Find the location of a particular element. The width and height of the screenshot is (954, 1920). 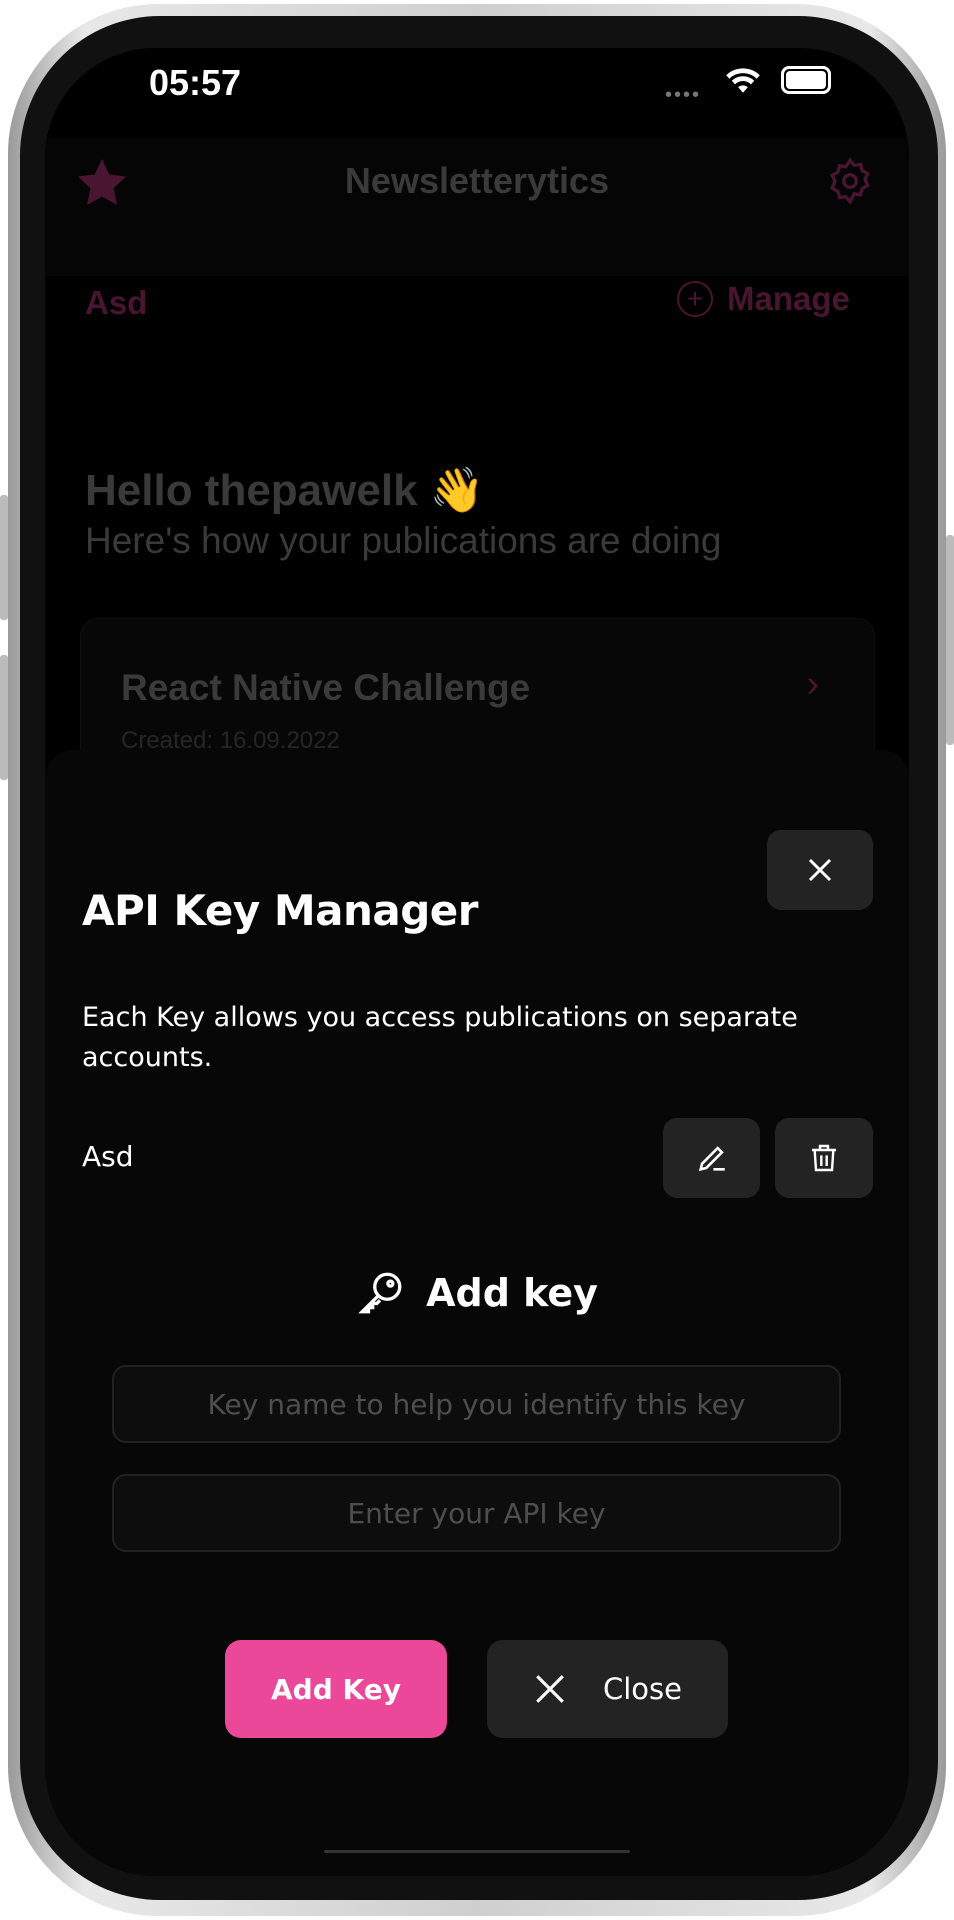

edit-key-button is located at coordinates (711, 1158).